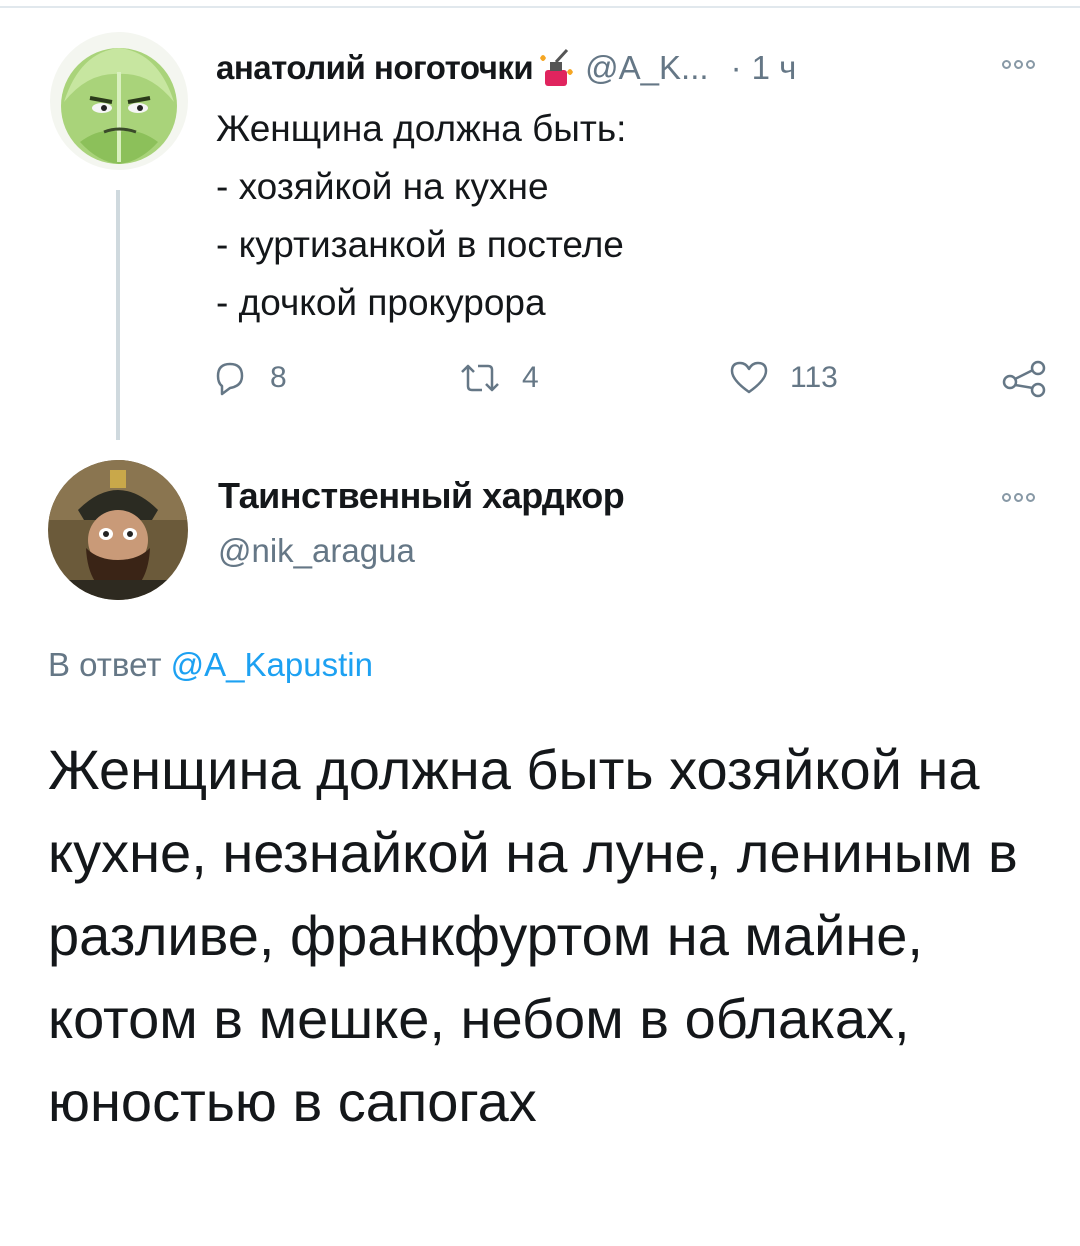 The height and width of the screenshot is (1246, 1080). I want to click on tweet1-header: анатолий ноготочки @A_K... · 1 ч, so click(506, 68).